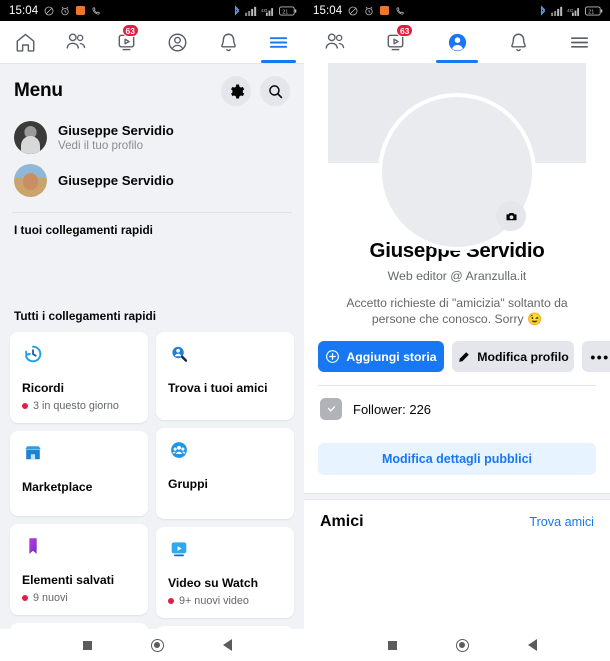  What do you see at coordinates (79, 626) in the screenshot?
I see `card-dating: Dating` at bounding box center [79, 626].